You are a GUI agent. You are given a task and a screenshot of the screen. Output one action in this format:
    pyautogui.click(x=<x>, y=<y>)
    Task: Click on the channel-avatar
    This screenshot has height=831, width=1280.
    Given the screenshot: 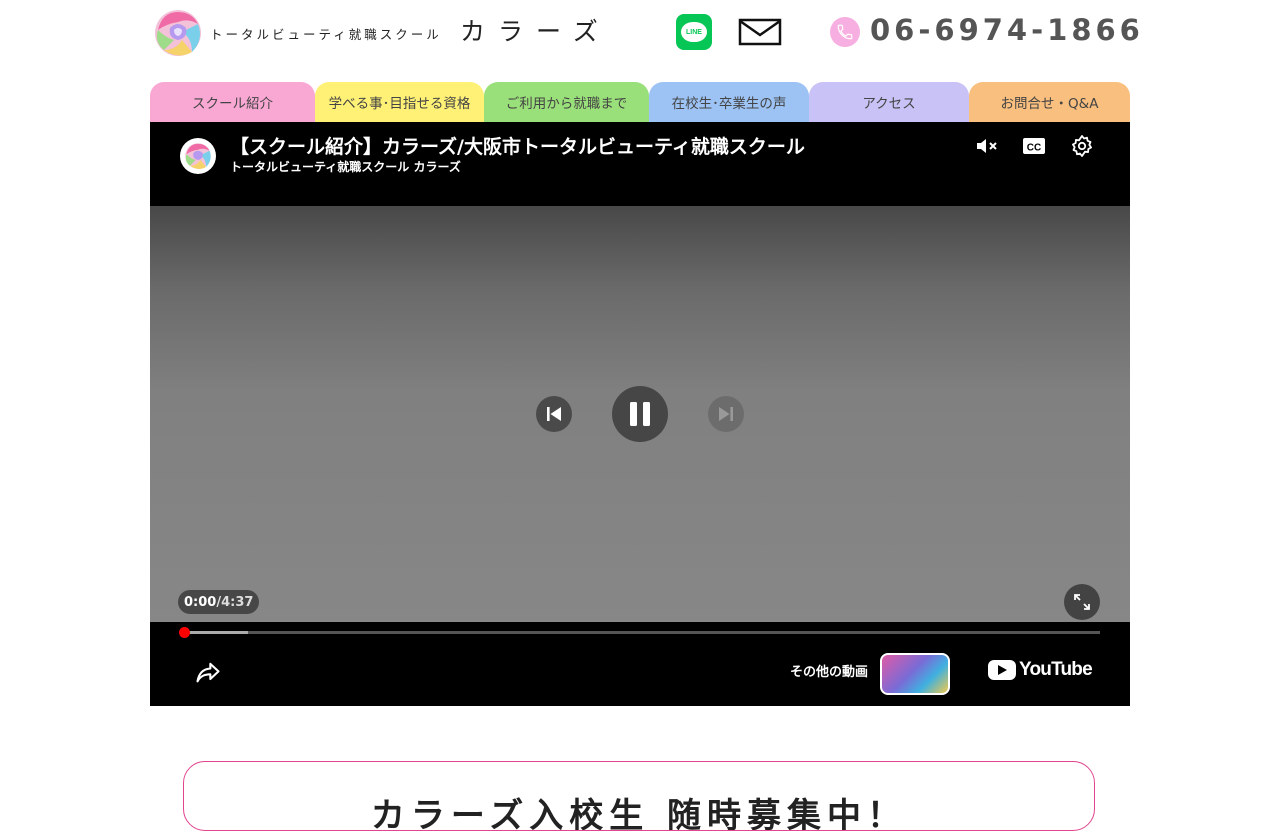 What is the action you would take?
    pyautogui.click(x=198, y=156)
    